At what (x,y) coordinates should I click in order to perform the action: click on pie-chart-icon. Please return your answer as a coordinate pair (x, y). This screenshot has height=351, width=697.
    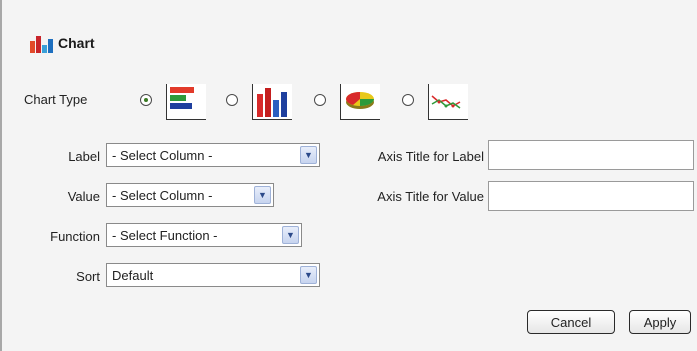
    Looking at the image, I should click on (360, 102).